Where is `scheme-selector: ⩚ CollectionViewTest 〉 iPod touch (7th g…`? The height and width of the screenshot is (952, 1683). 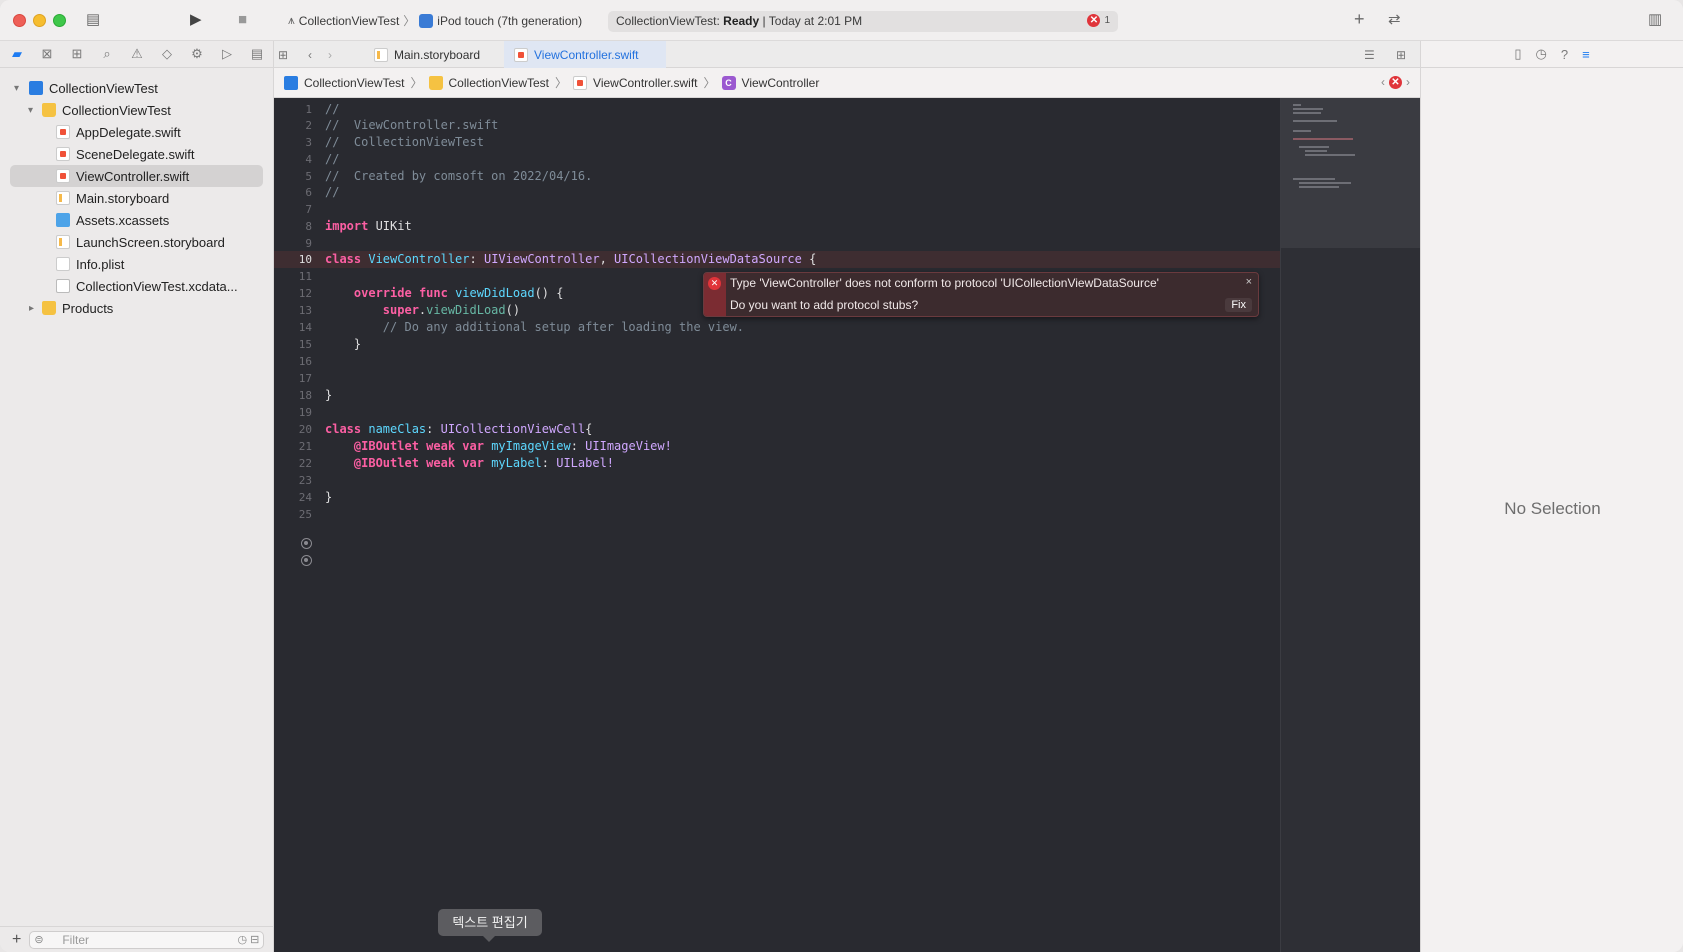 scheme-selector: ⩚ CollectionViewTest 〉 iPod touch (7th g… is located at coordinates (435, 20).